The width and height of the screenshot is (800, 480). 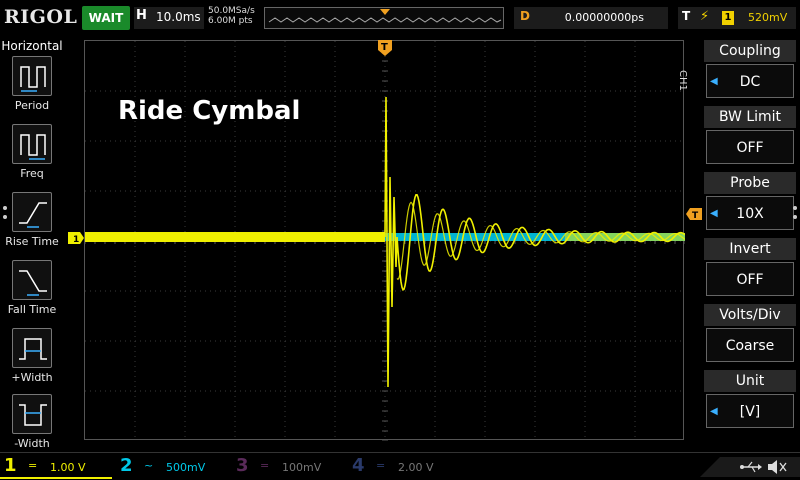 I want to click on memory-timeline-bar, so click(x=384, y=18).